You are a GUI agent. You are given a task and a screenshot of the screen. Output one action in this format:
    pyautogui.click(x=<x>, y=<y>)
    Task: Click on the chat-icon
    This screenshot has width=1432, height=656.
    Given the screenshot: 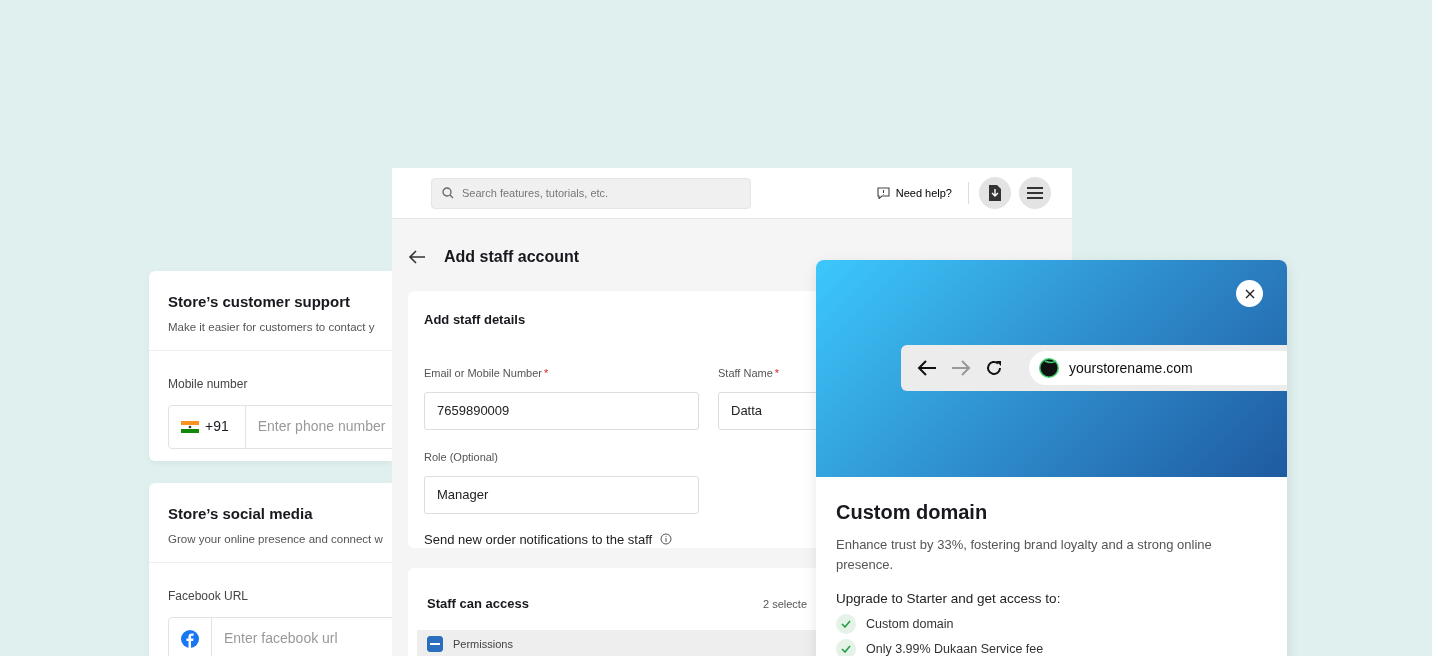 What is the action you would take?
    pyautogui.click(x=883, y=193)
    